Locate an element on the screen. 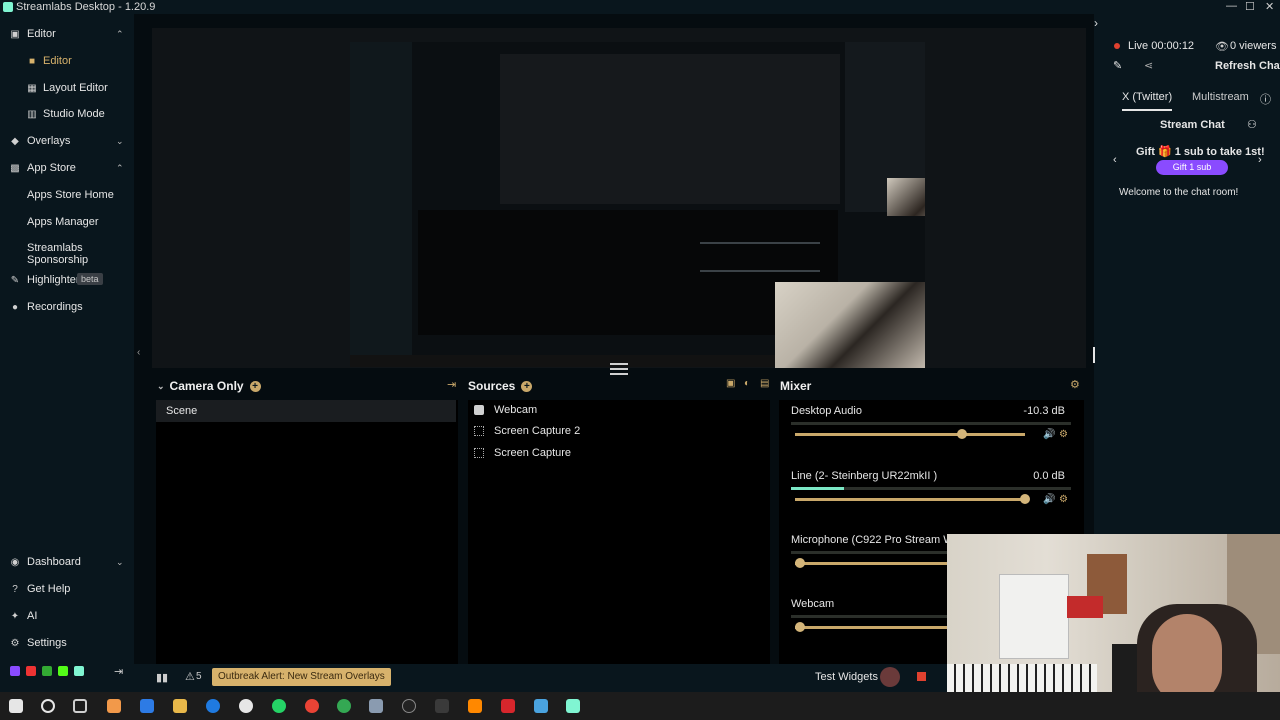 This screenshot has height=720, width=1280. collapse-chat-icon: › is located at coordinates (1096, 23).